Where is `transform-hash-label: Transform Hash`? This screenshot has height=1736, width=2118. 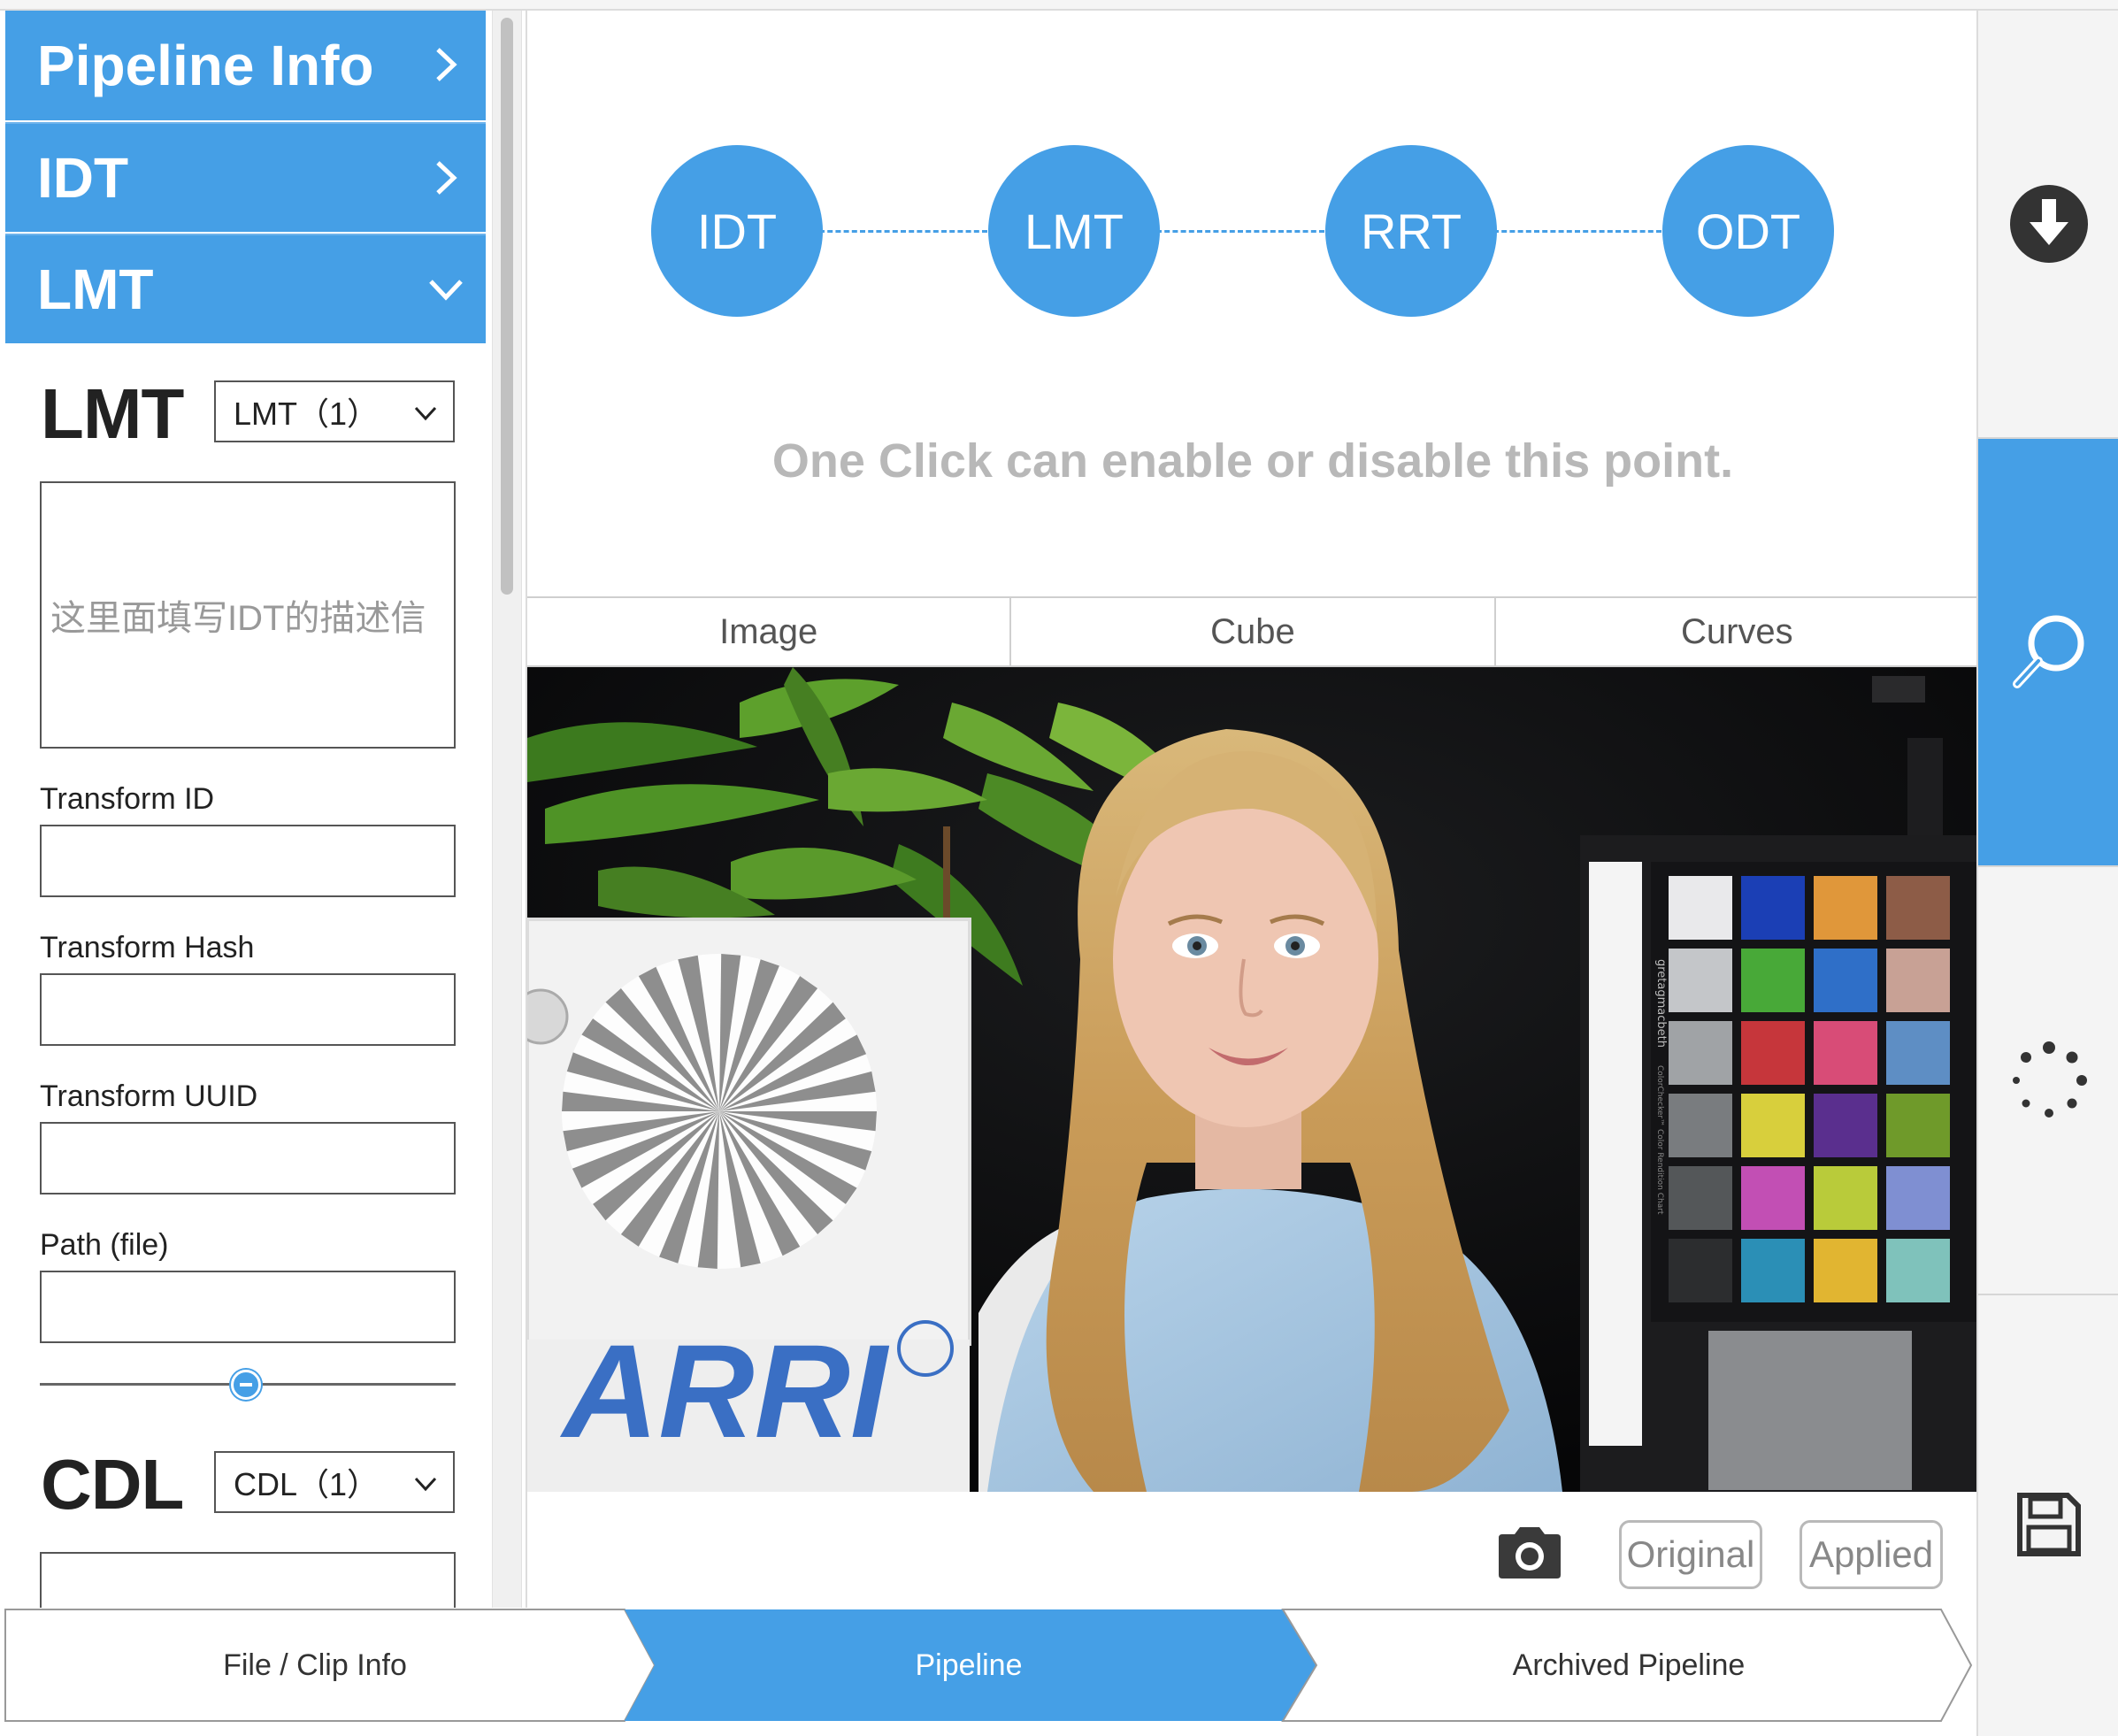
transform-hash-label: Transform Hash is located at coordinates (147, 947).